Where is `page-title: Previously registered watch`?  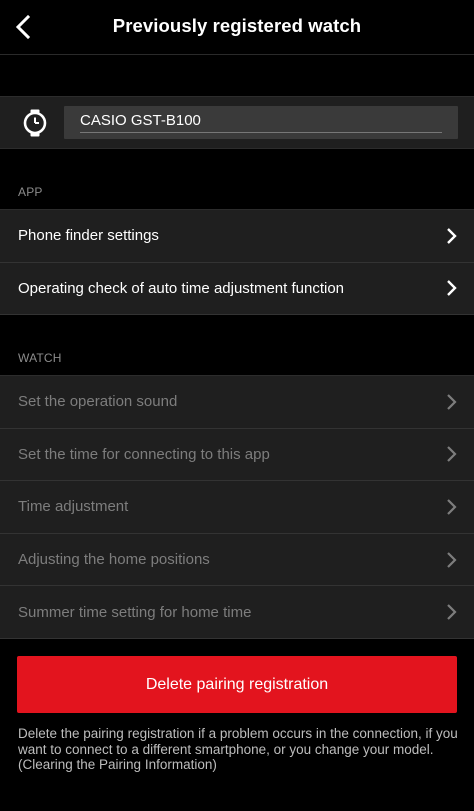
page-title: Previously registered watch is located at coordinates (237, 25).